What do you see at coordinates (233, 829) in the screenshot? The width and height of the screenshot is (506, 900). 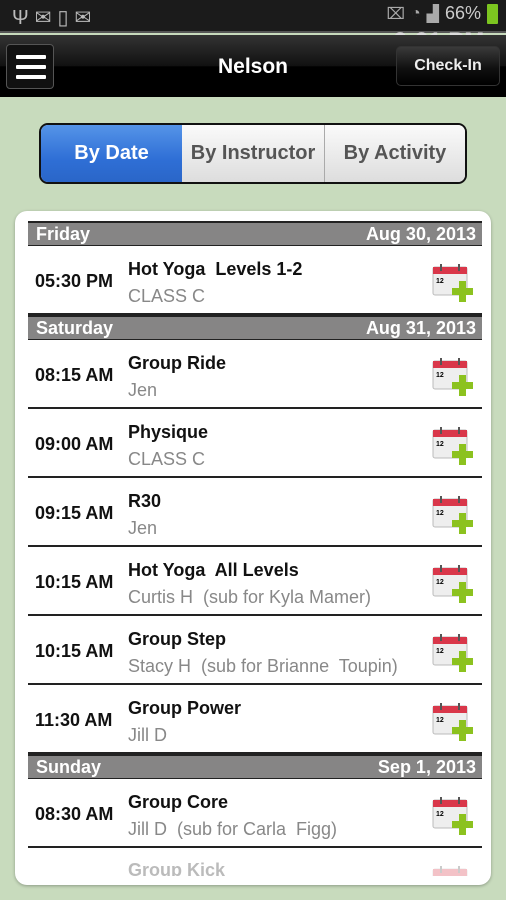 I see `class-instructor: Jill D (sub for Carla Figg)` at bounding box center [233, 829].